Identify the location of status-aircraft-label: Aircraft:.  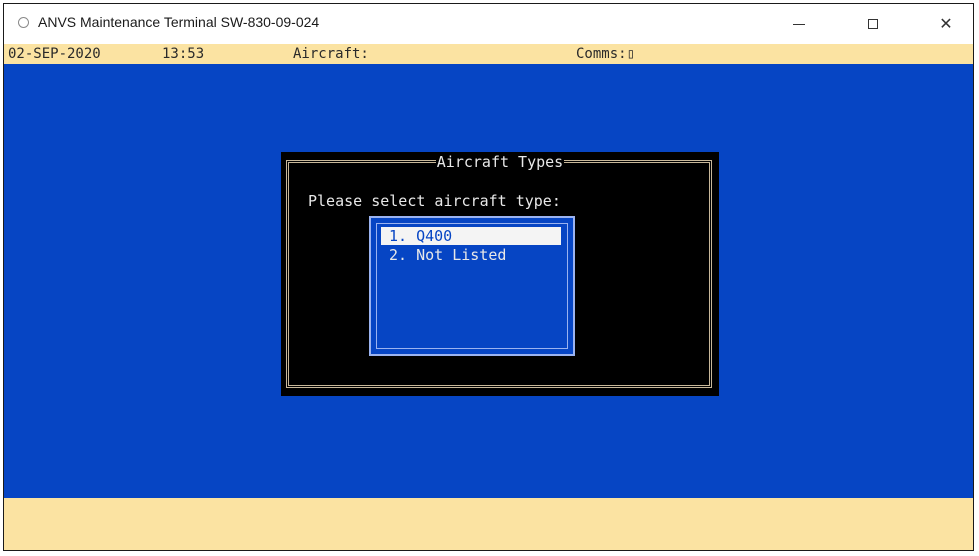
(331, 54).